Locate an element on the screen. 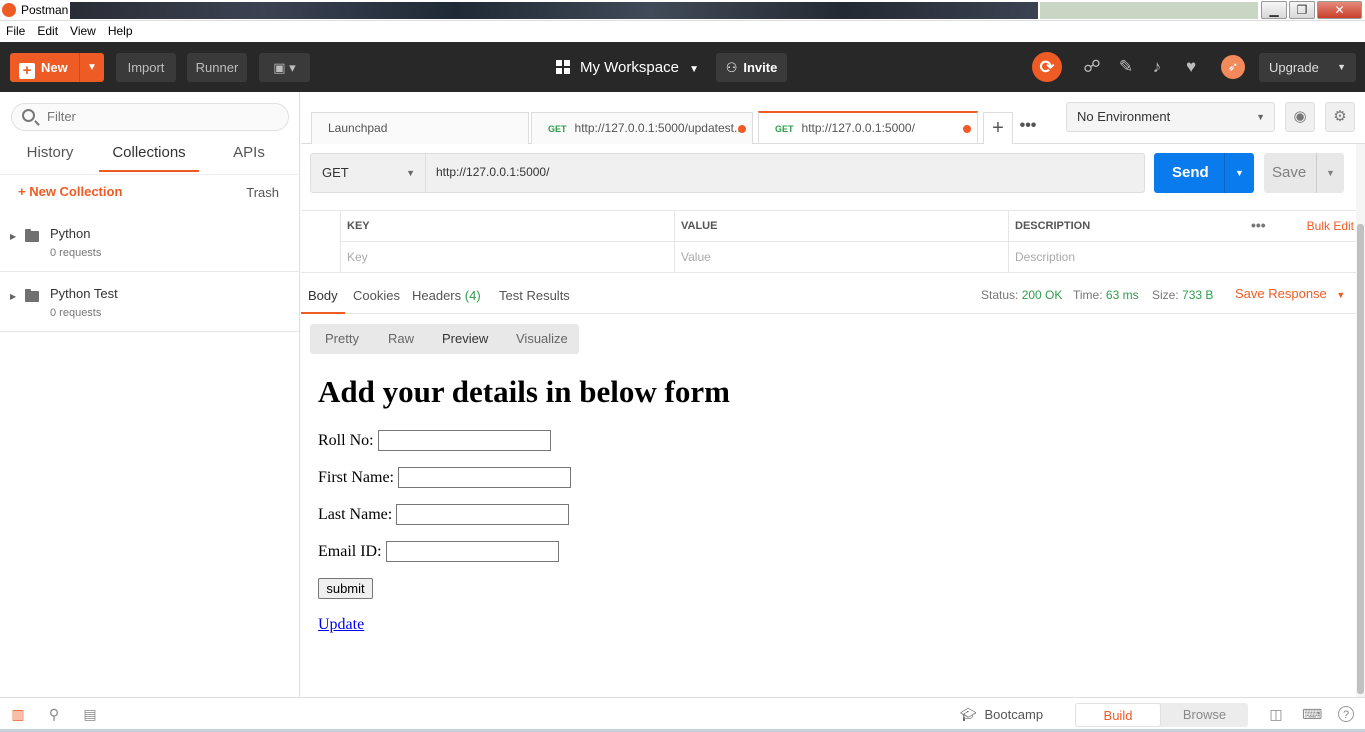 The width and height of the screenshot is (1365, 732). invite-label: Invite is located at coordinates (760, 67).